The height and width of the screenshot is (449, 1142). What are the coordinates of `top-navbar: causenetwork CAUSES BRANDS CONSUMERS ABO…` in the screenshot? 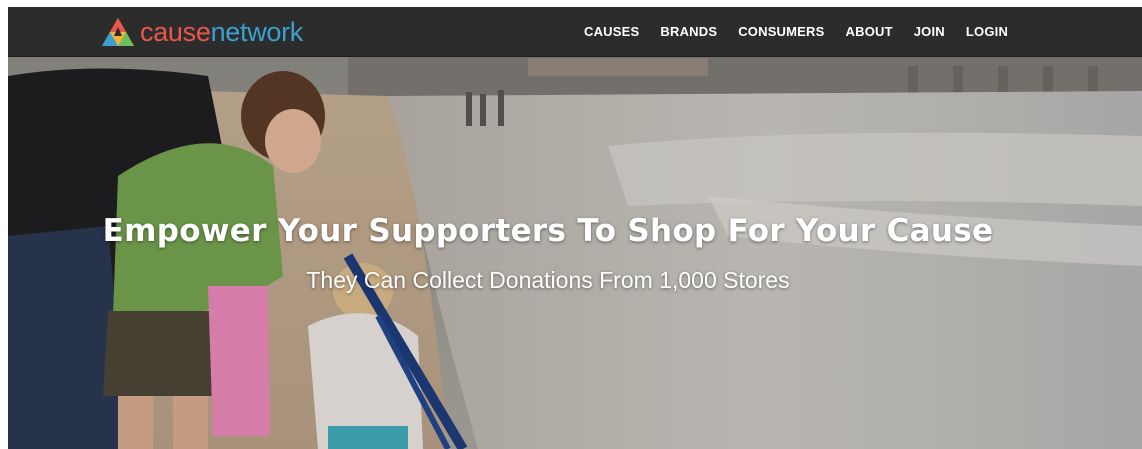 It's located at (575, 32).